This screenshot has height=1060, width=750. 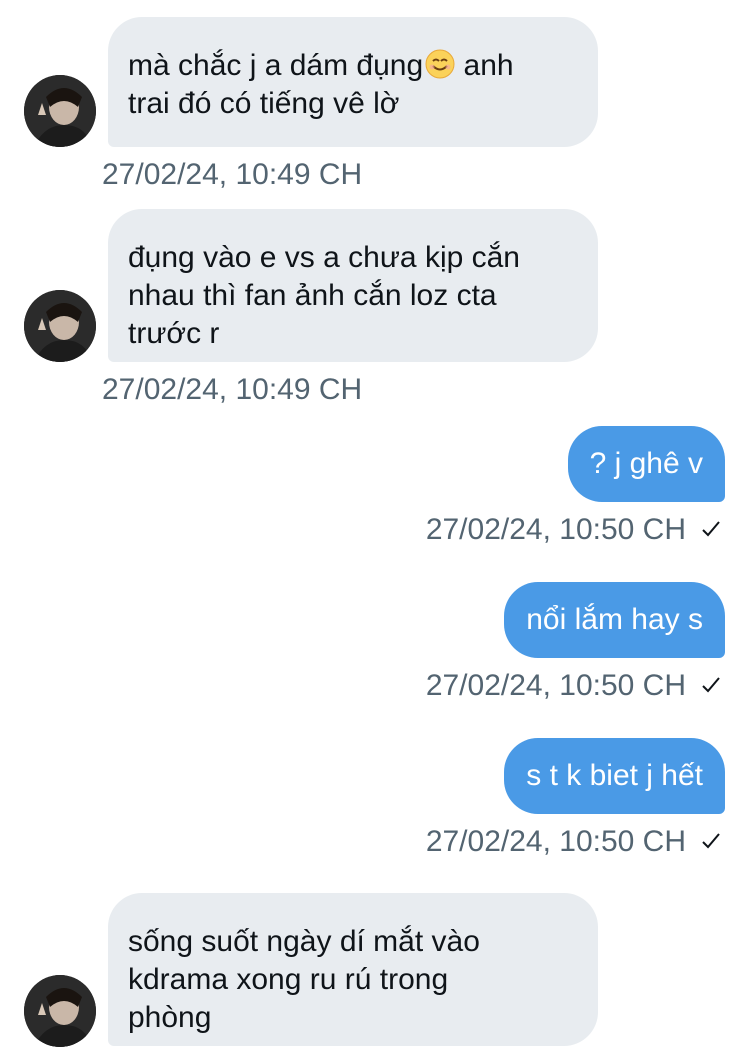 I want to click on message-text: nổi lắm hay s, so click(x=614, y=619).